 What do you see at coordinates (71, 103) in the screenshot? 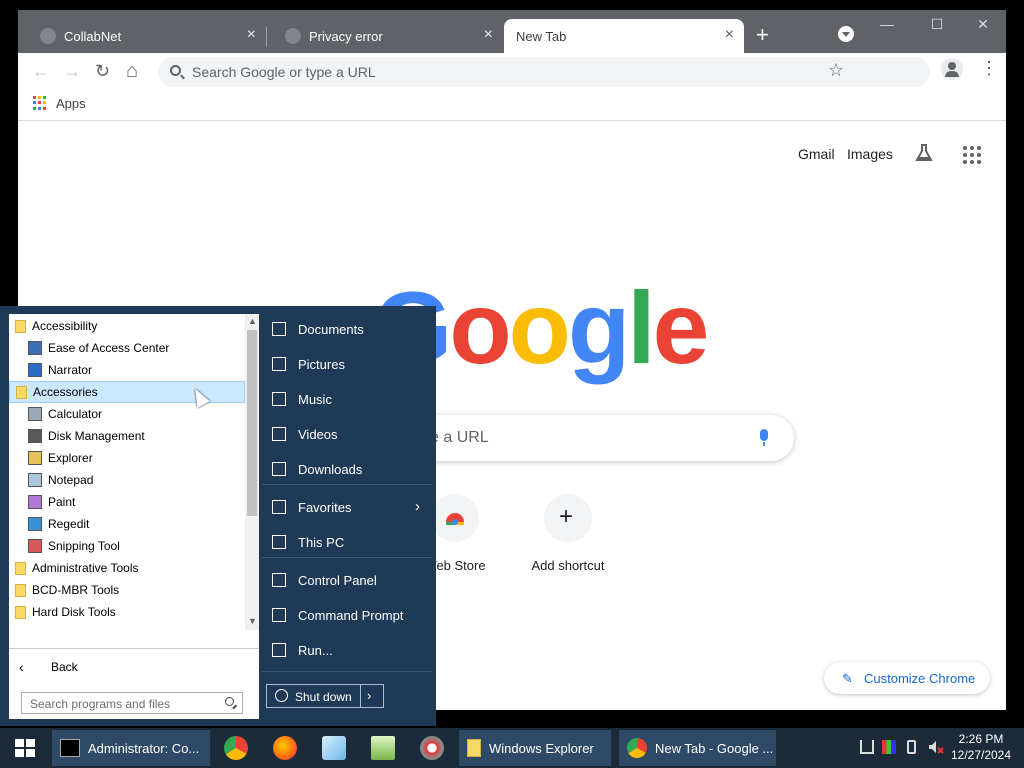
I see `apps-bookmark: Apps` at bounding box center [71, 103].